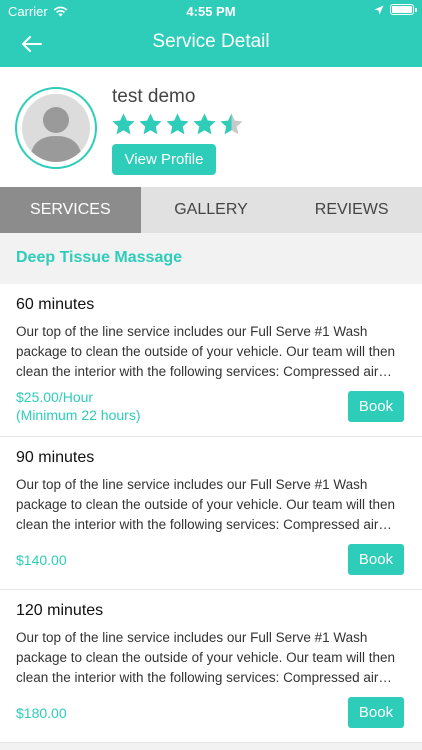 The image size is (422, 750). I want to click on status-bar: Carrier 4:55 PM, so click(211, 11).